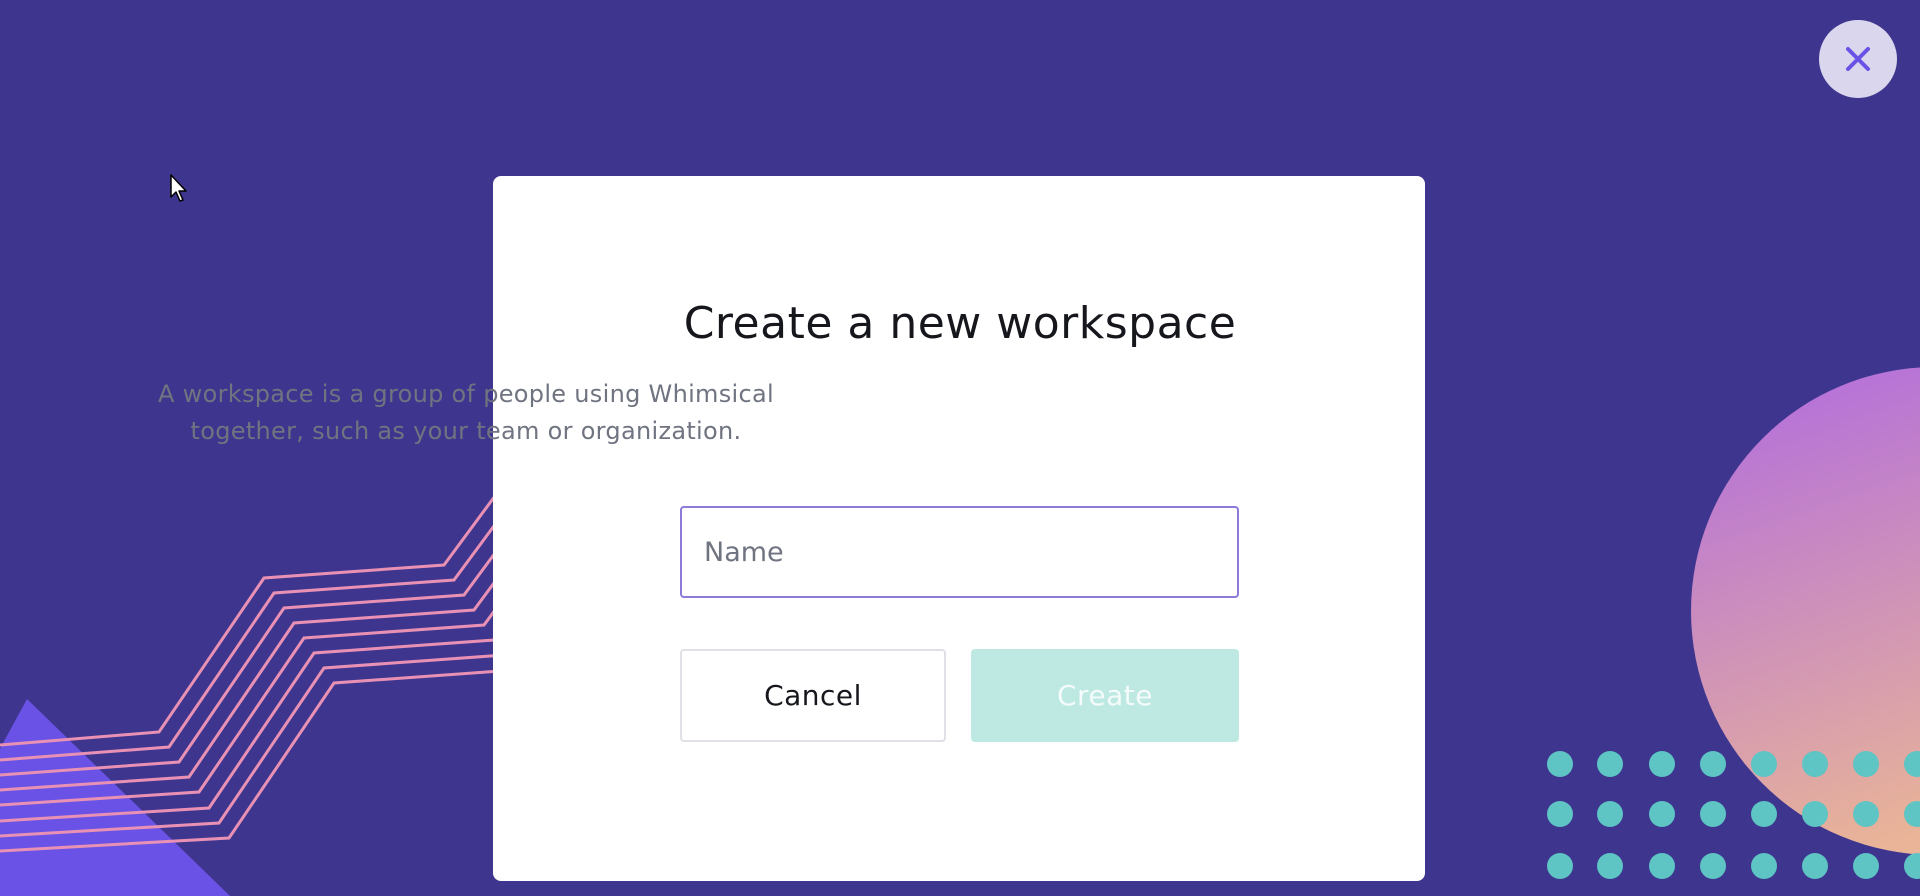 This screenshot has width=1920, height=896. What do you see at coordinates (813, 695) in the screenshot?
I see `cancel-button: Cancel` at bounding box center [813, 695].